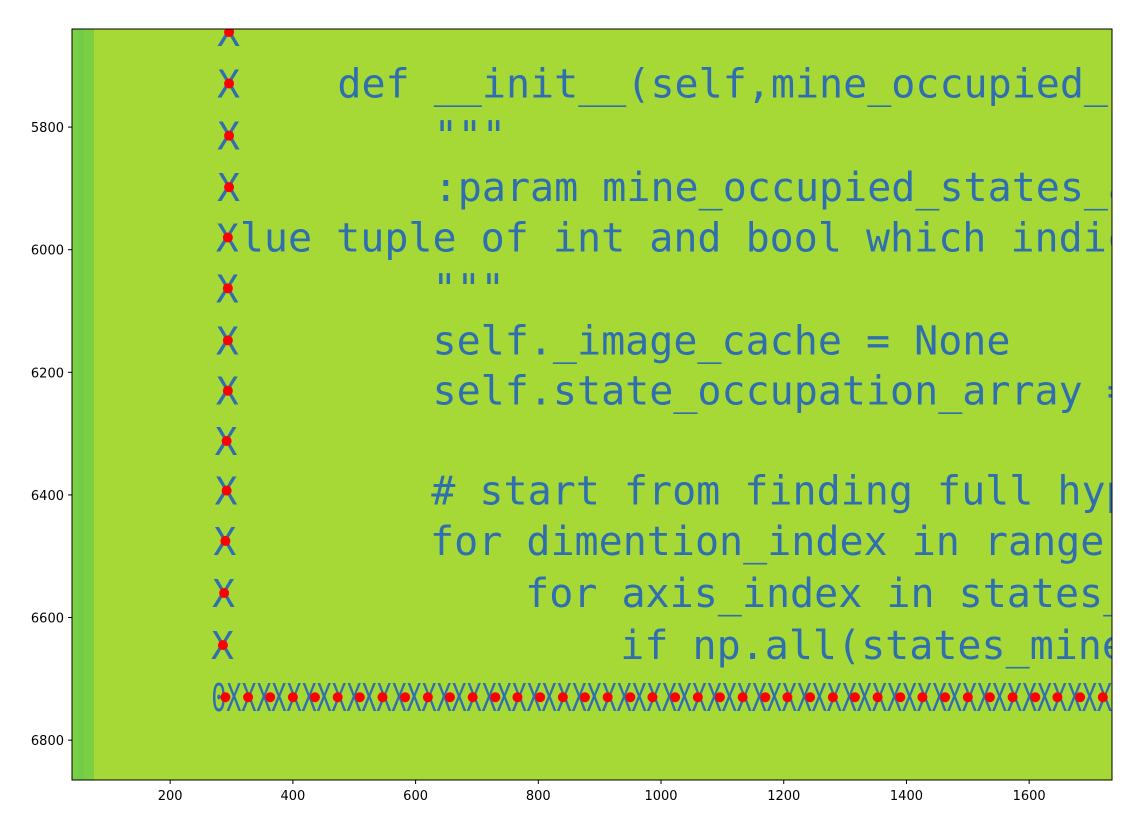 Image resolution: width=1137 pixels, height=832 pixels. What do you see at coordinates (602, 792) in the screenshot?
I see `x-axis: 200 400 600 800 1000 1200 1400 1600` at bounding box center [602, 792].